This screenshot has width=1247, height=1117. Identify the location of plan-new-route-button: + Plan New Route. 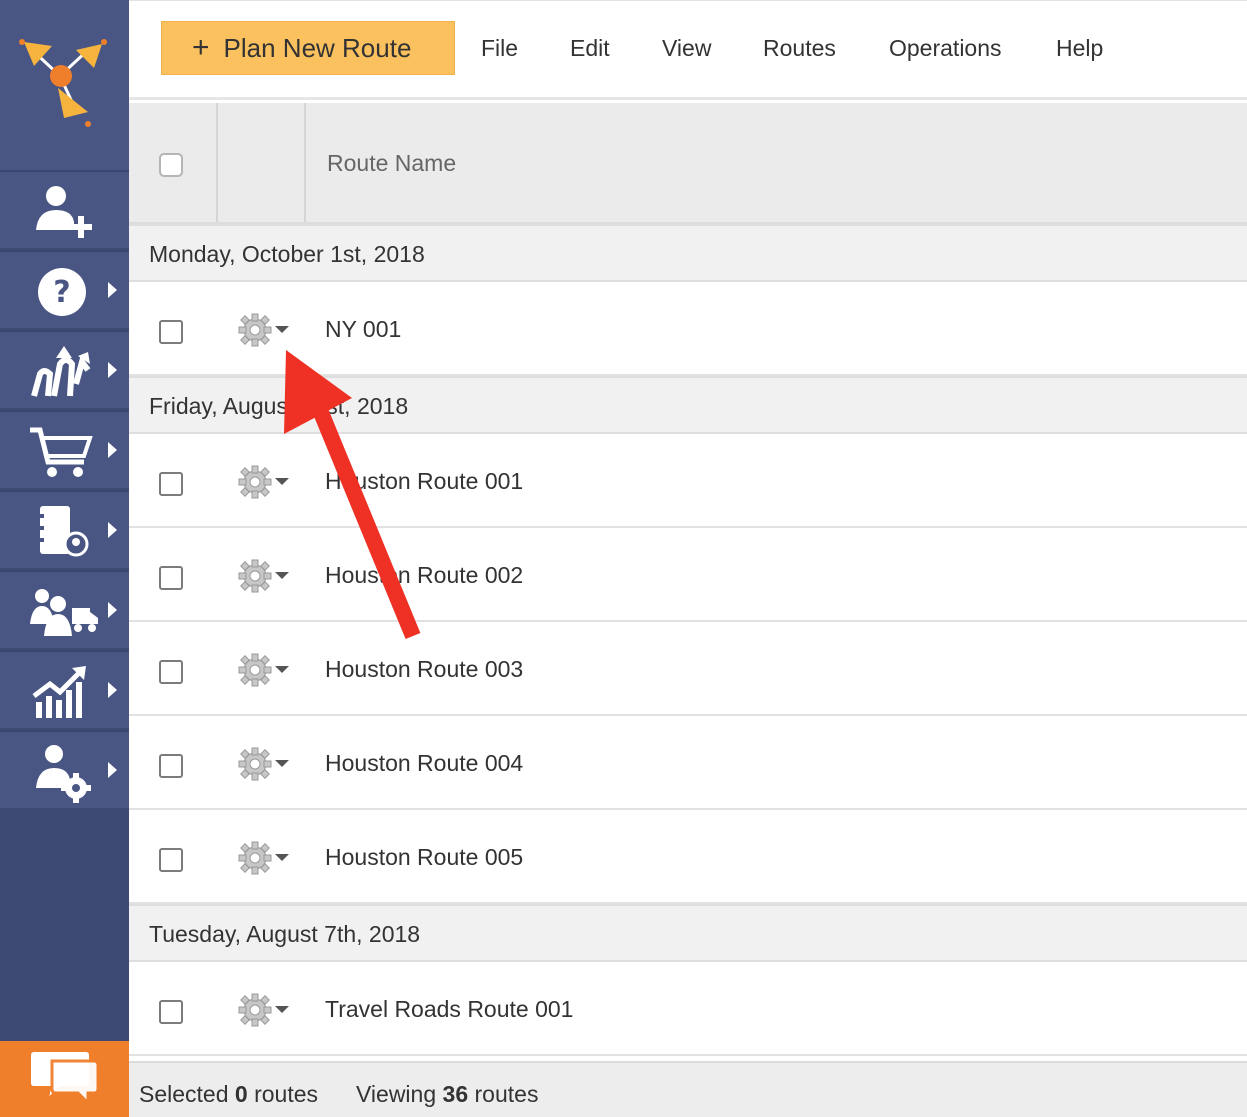
(308, 48).